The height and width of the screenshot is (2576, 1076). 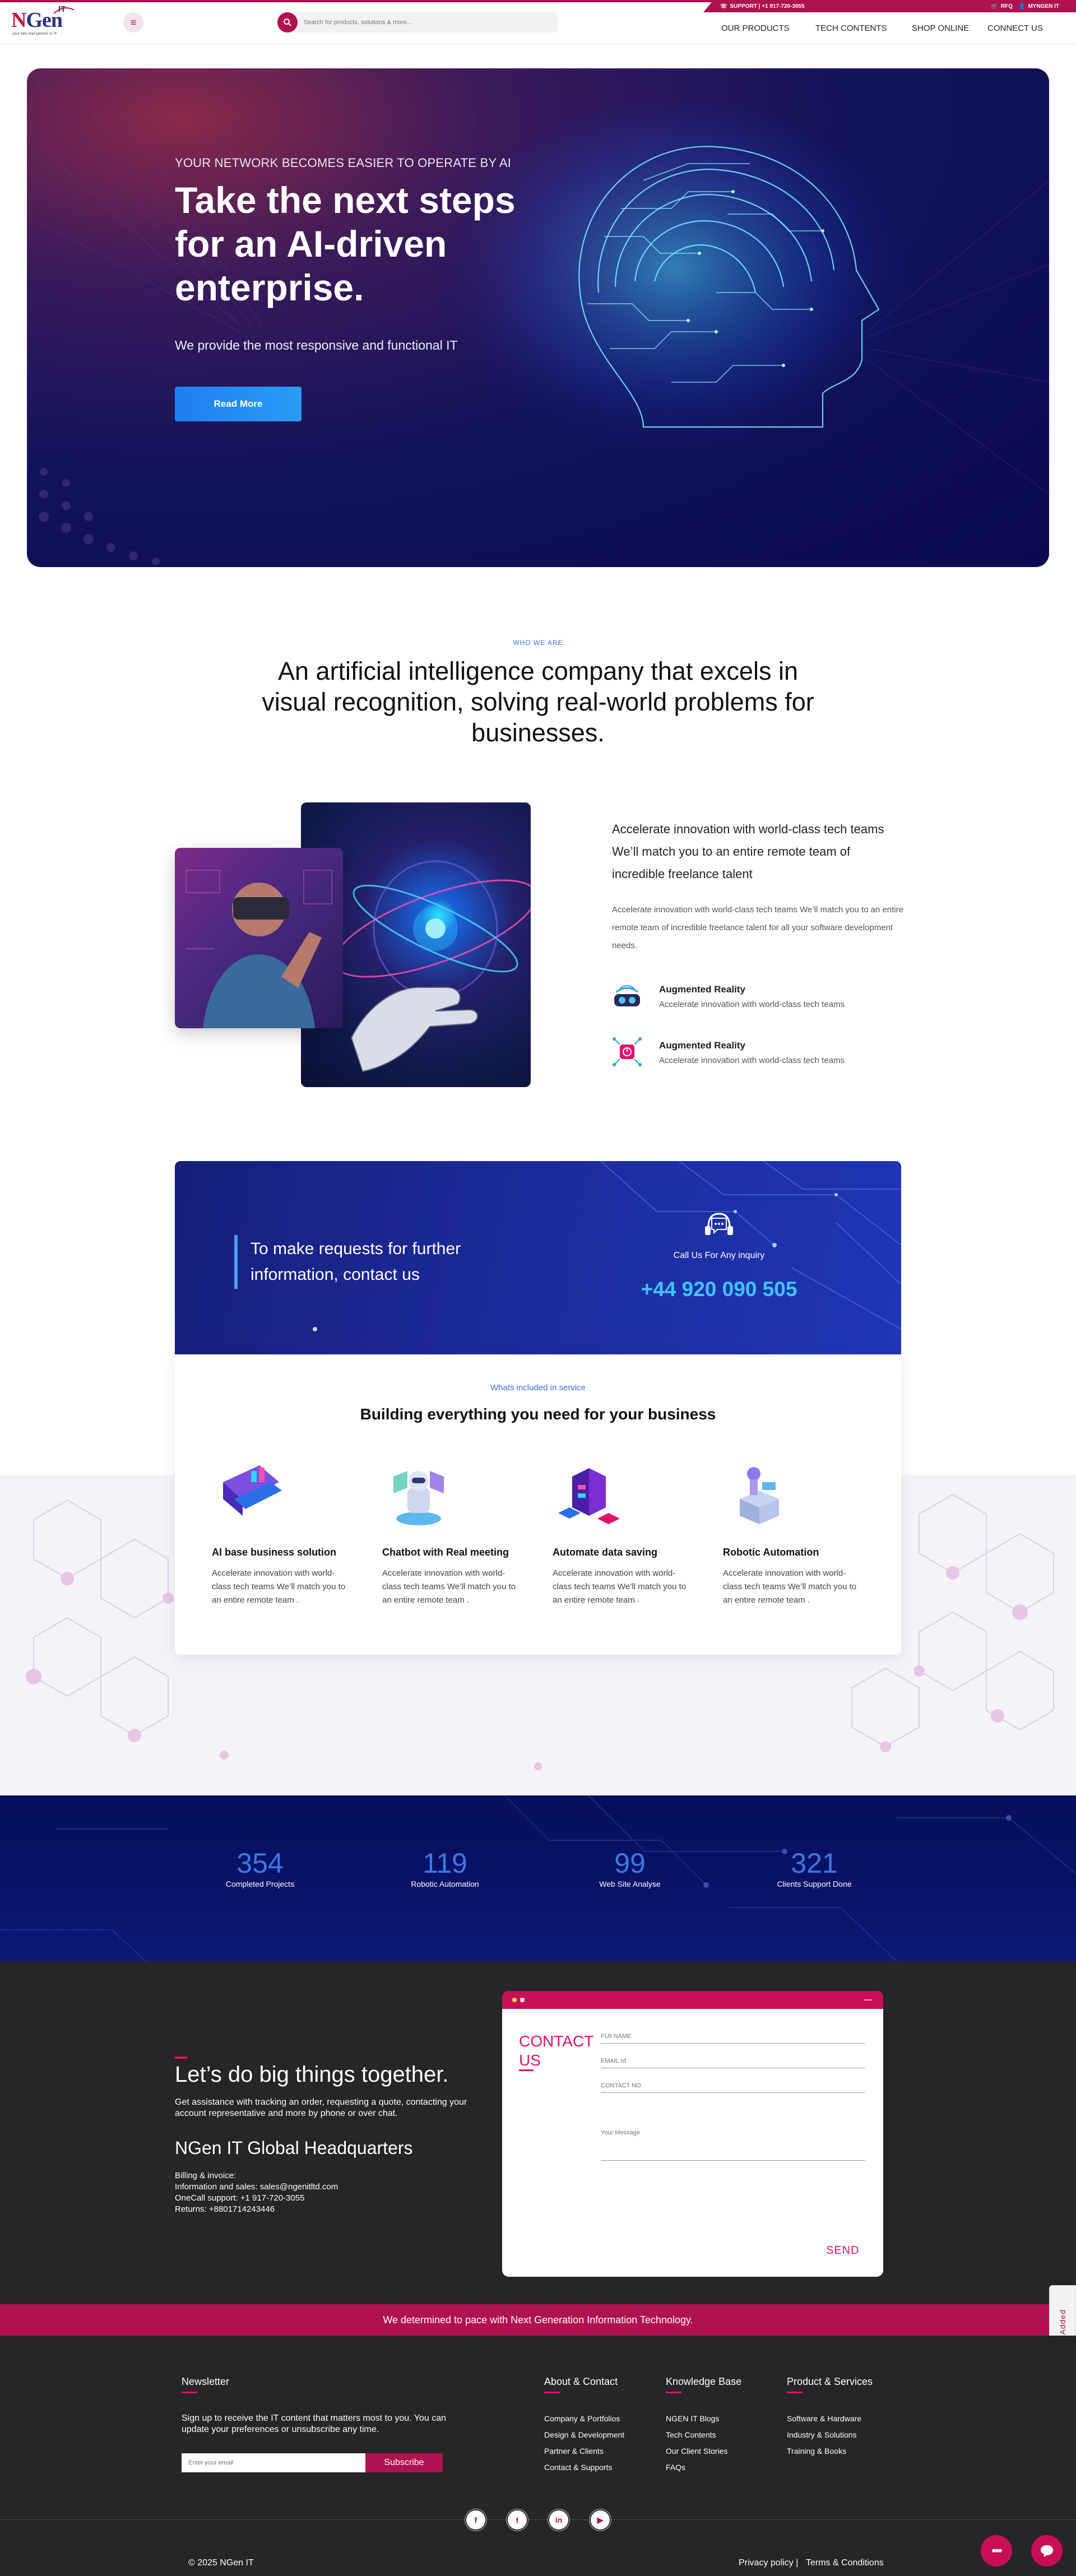 I want to click on chat-button, so click(x=1047, y=2550).